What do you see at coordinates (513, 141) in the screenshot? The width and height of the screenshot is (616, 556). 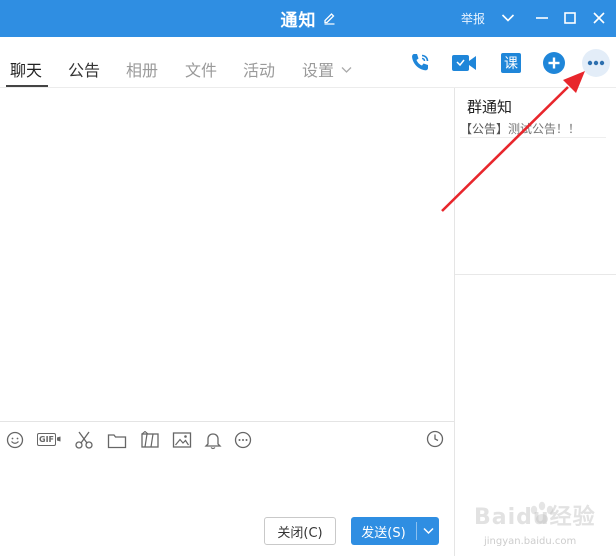 I see `annotation-arrow` at bounding box center [513, 141].